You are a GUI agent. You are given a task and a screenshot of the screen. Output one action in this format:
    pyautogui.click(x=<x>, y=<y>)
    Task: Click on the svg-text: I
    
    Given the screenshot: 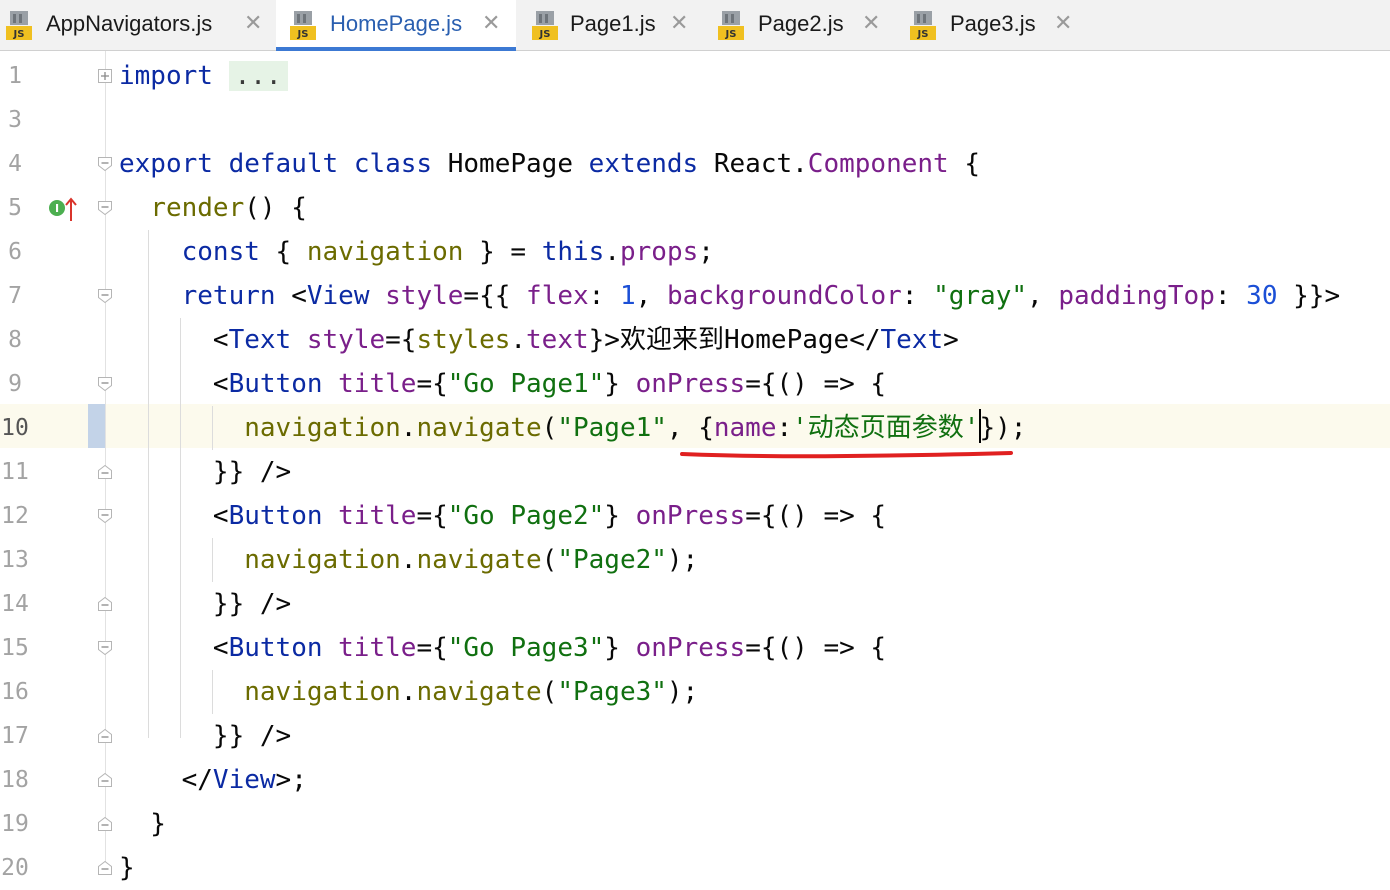 What is the action you would take?
    pyautogui.click(x=57, y=208)
    